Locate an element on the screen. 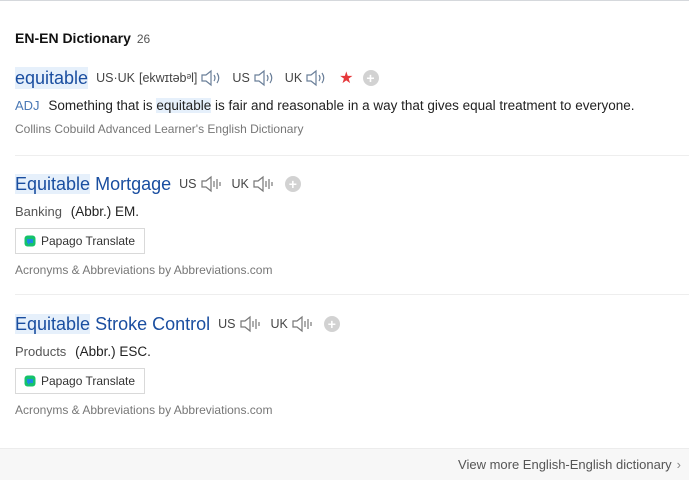 This screenshot has width=689, height=480. category-label: Products is located at coordinates (41, 351).